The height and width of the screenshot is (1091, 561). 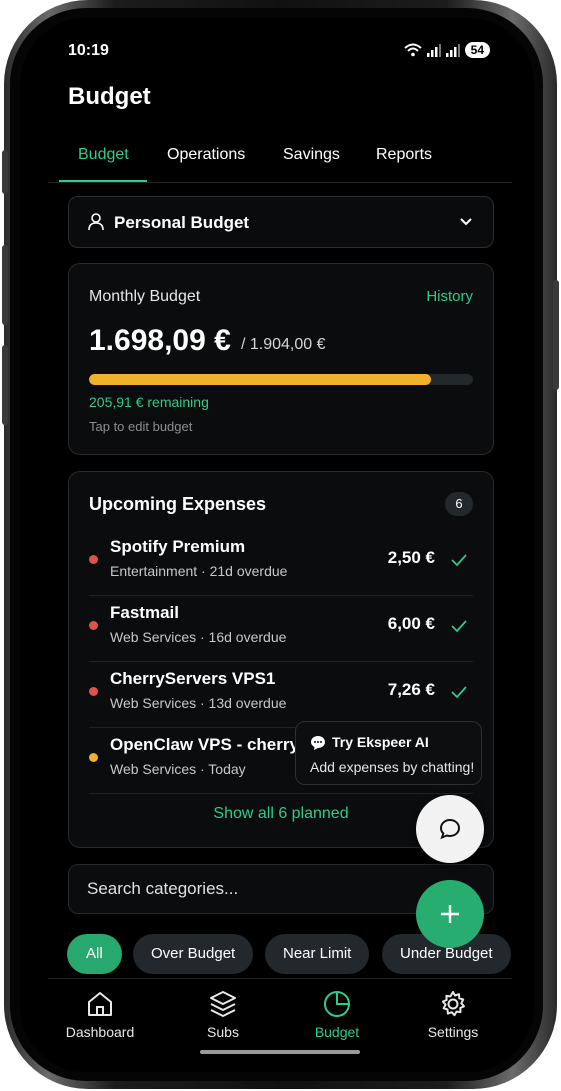 What do you see at coordinates (209, 744) in the screenshot?
I see `expense-name: OpenClaw VPS - cherrys` at bounding box center [209, 744].